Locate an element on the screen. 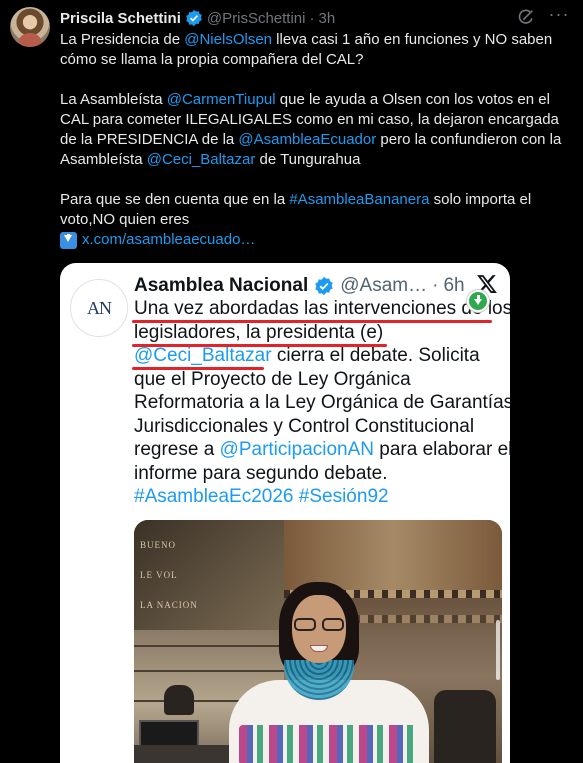 This screenshot has width=583, height=763. quote-avatar-logo: AN is located at coordinates (99, 307).